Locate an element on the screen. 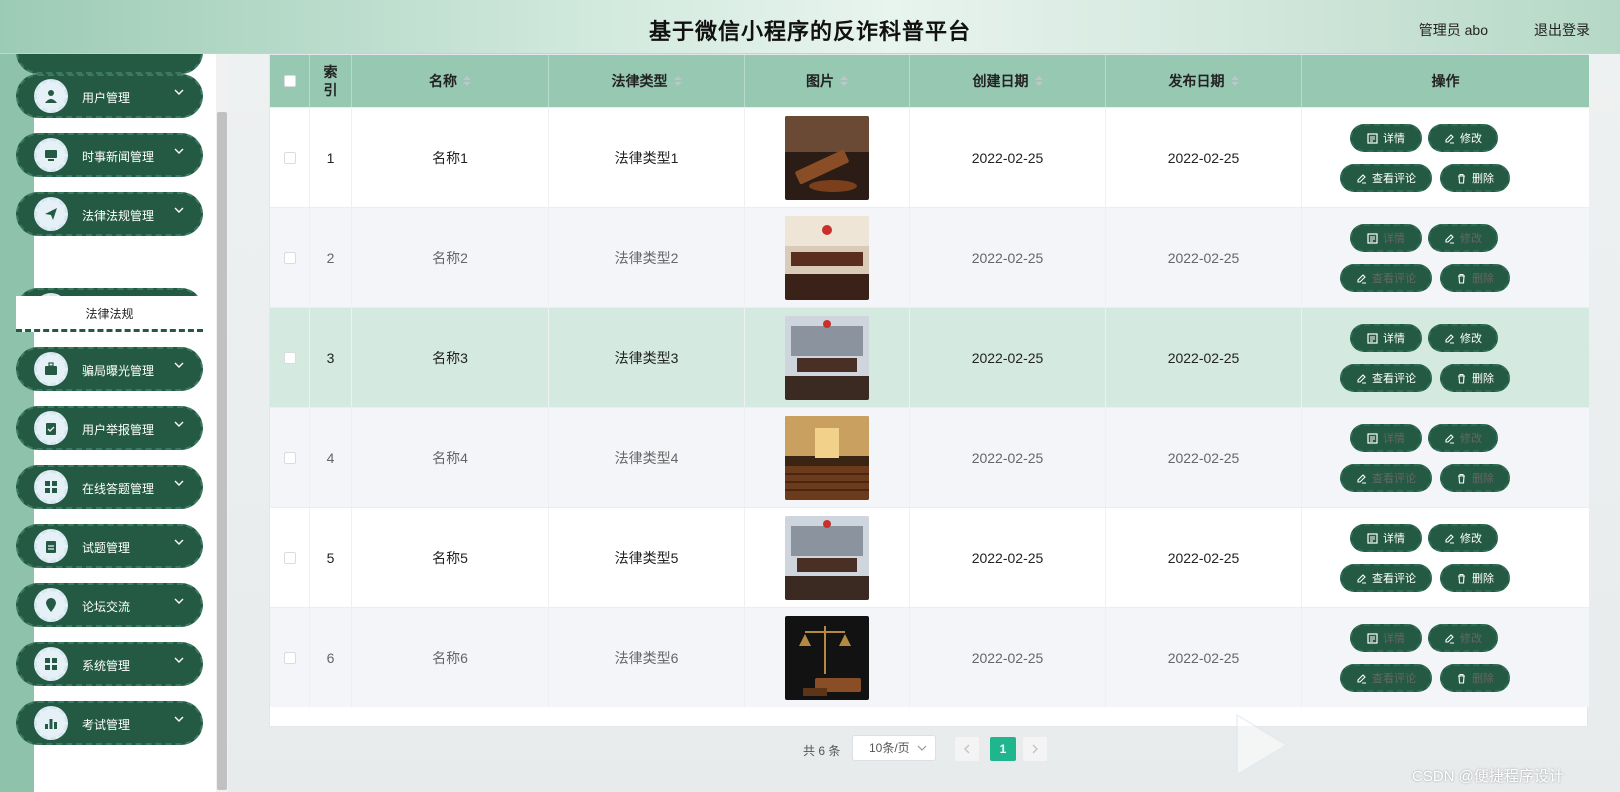 The image size is (1620, 792). sidebar-item-6: 用户举报管理 is located at coordinates (109, 428).